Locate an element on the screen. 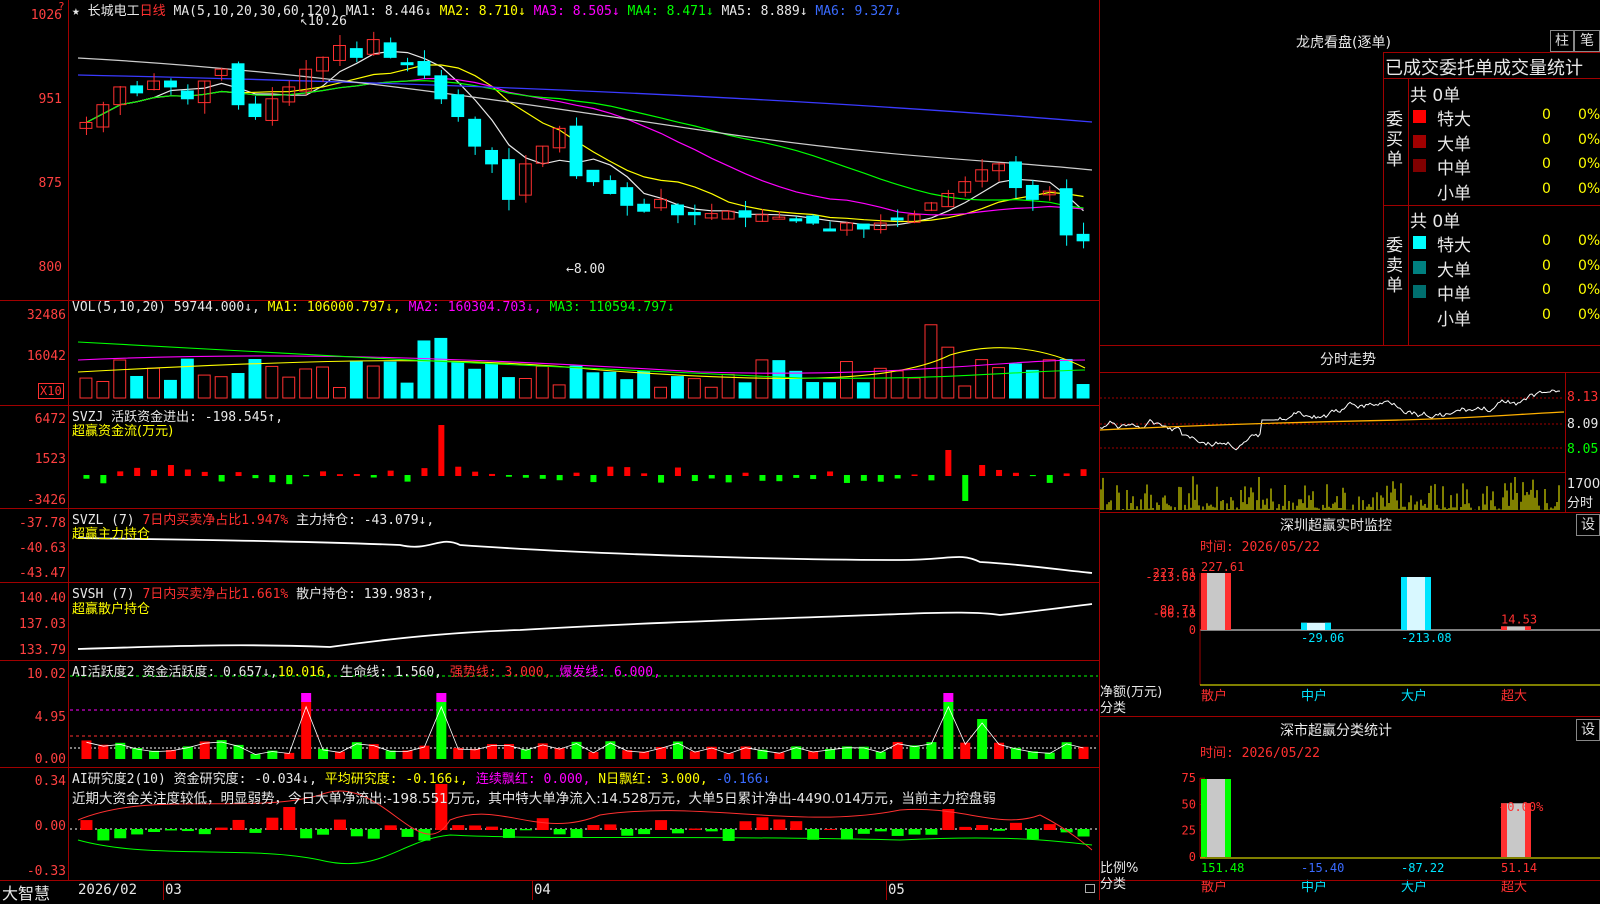 The width and height of the screenshot is (1600, 904). ai-research-e: -0.166↓ is located at coordinates (743, 779).